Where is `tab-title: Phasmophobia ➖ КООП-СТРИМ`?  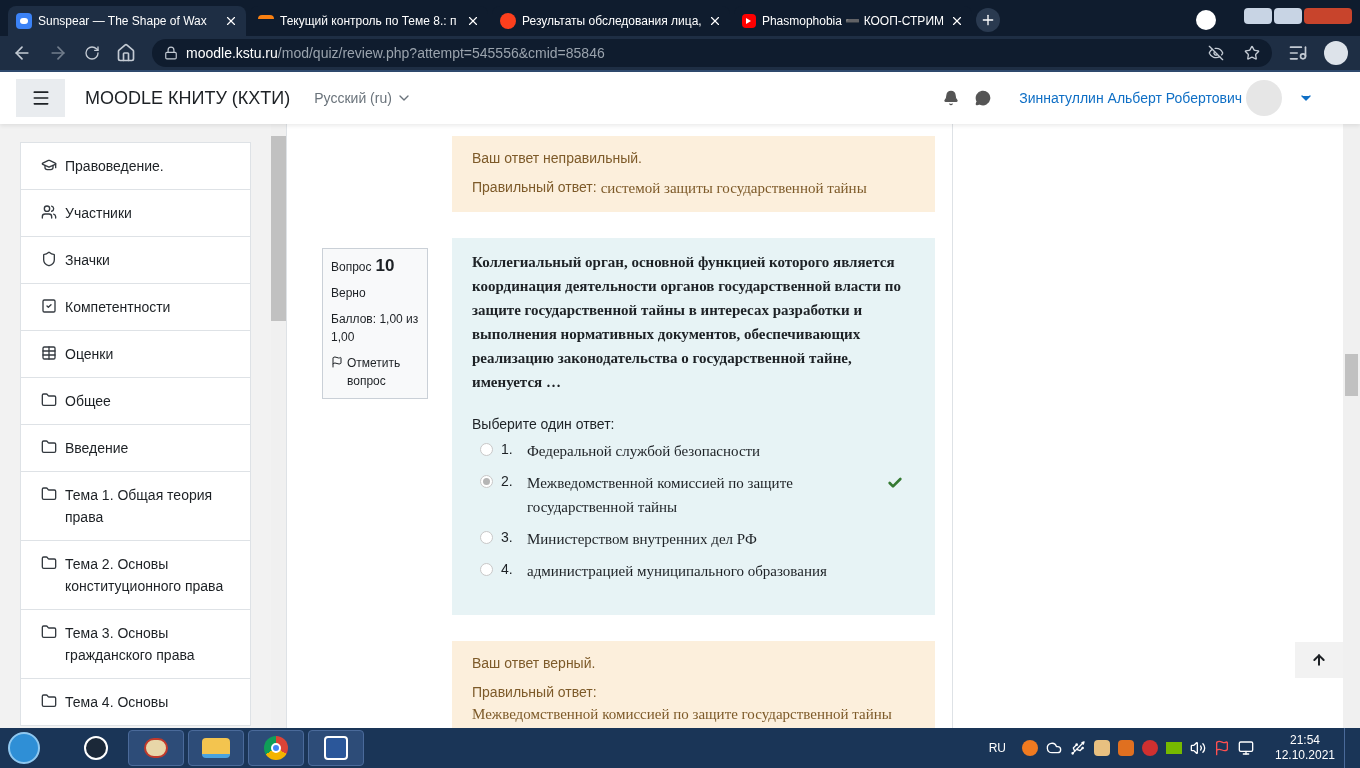 tab-title: Phasmophobia ➖ КООП-СТРИМ is located at coordinates (852, 21).